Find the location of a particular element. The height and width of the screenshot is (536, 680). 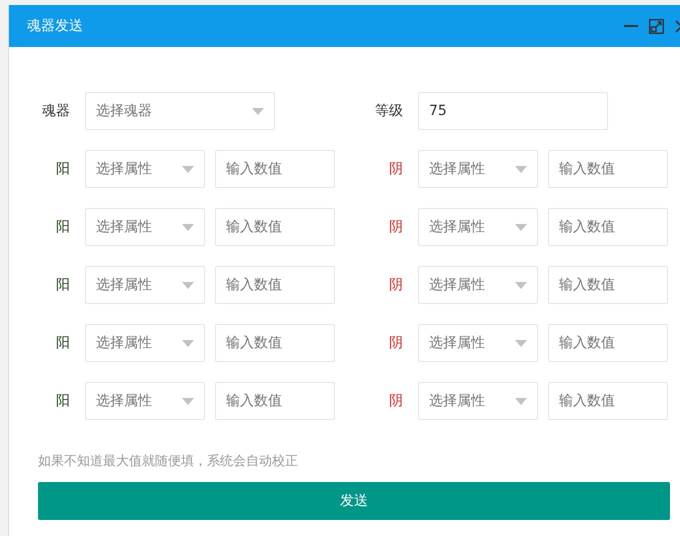

hint-text: 如果不知道最大值就随便填，系统会自动校正 is located at coordinates (168, 461).